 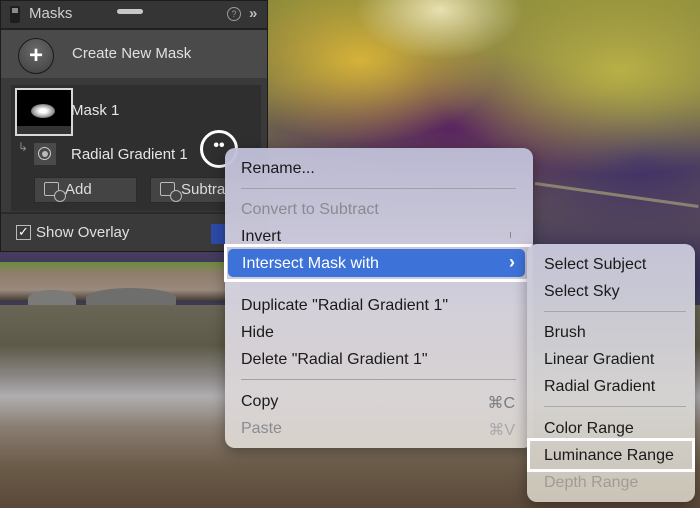 I want to click on submenu-item-radial-gradient: Radial Gradient, so click(x=599, y=387).